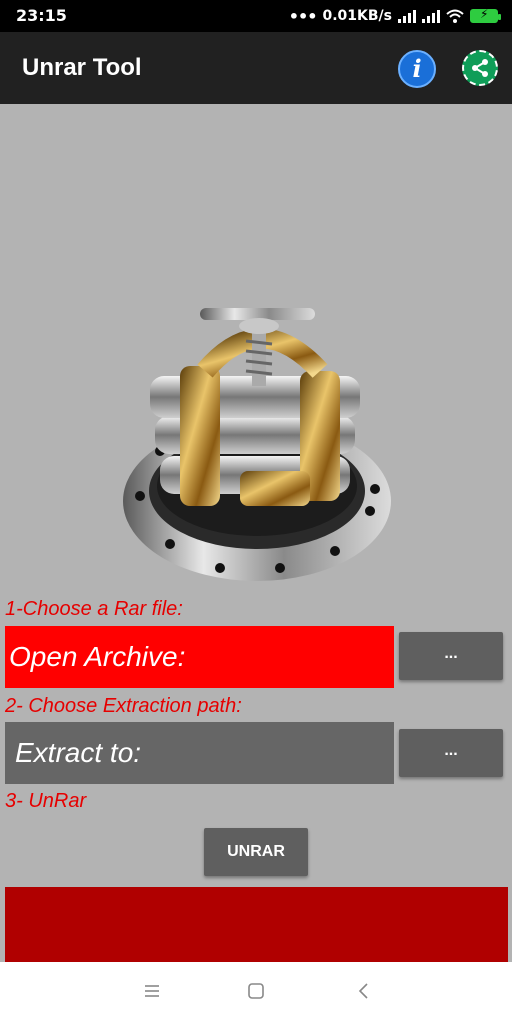 The image size is (512, 1024). What do you see at coordinates (303, 16) in the screenshot?
I see `more-dots-icon: •••` at bounding box center [303, 16].